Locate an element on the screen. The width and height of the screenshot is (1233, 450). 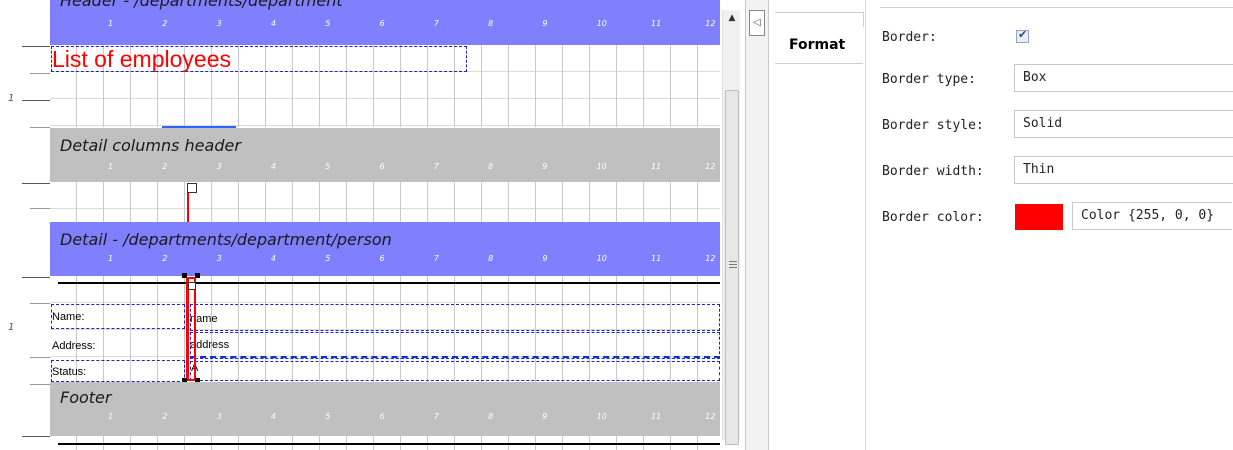
footer-band: Footer 1 2 3 4 5 6 7 8 9 10 11 12 is located at coordinates (385, 409).